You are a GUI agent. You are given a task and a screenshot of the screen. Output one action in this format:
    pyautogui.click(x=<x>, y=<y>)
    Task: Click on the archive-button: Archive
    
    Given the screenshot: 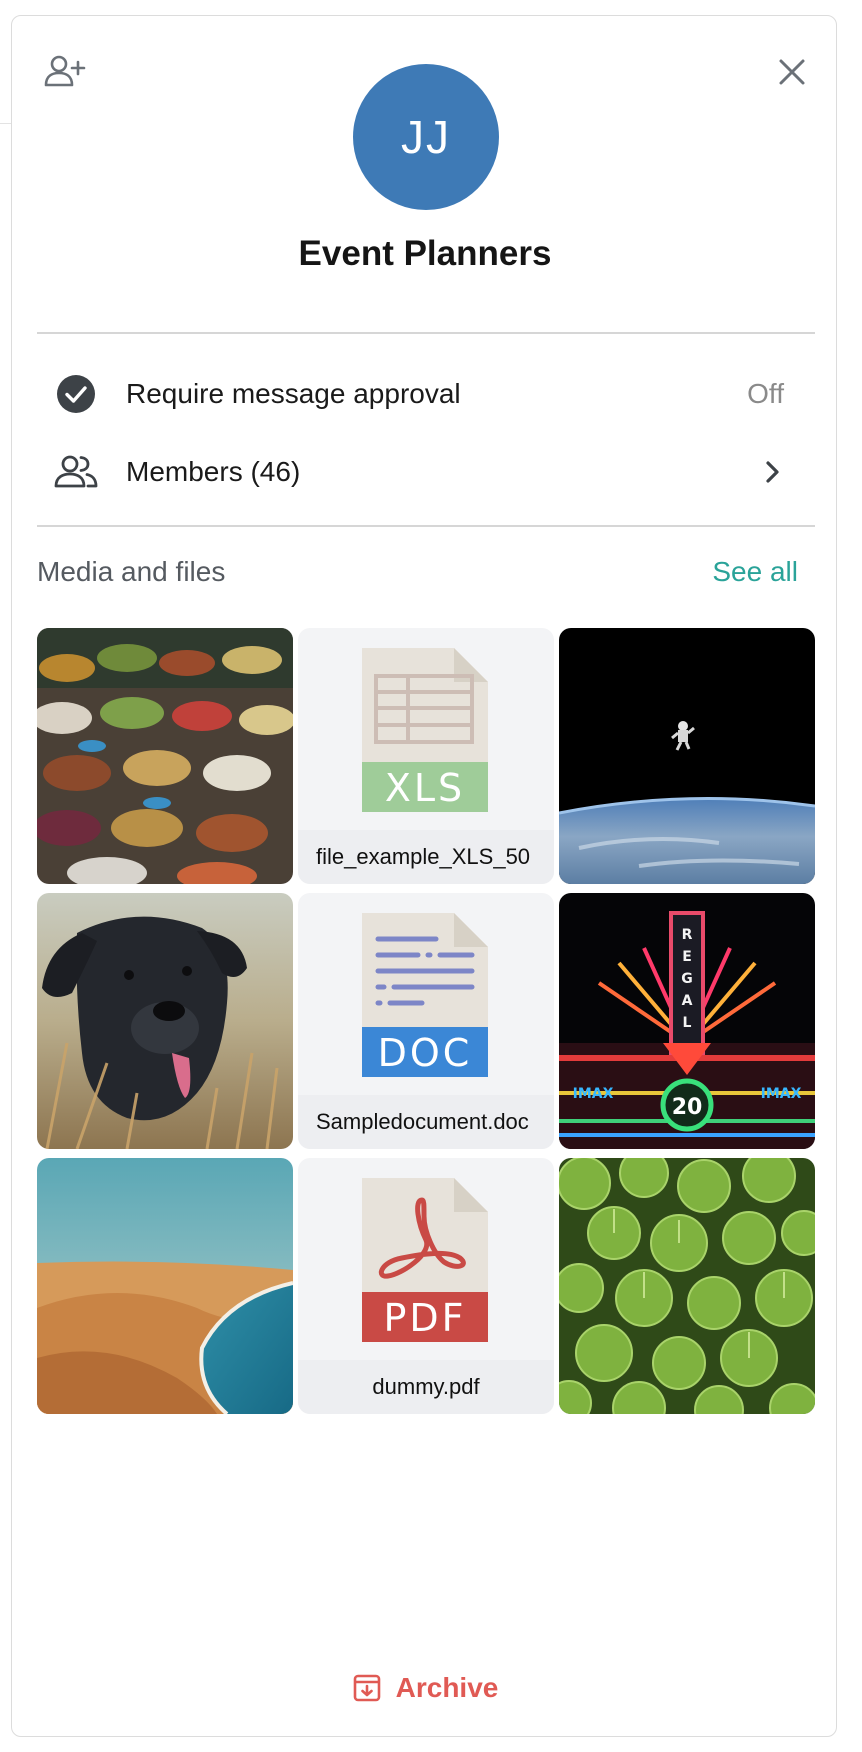 What is the action you would take?
    pyautogui.click(x=425, y=1688)
    